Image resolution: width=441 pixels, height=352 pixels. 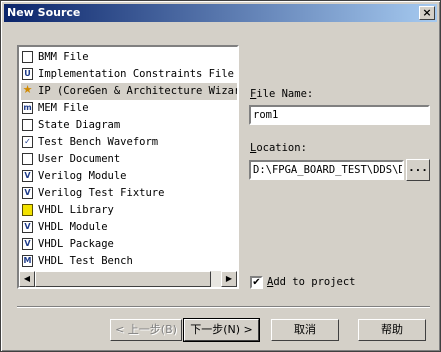 I want to click on mem-file-icon: m, so click(x=27, y=108).